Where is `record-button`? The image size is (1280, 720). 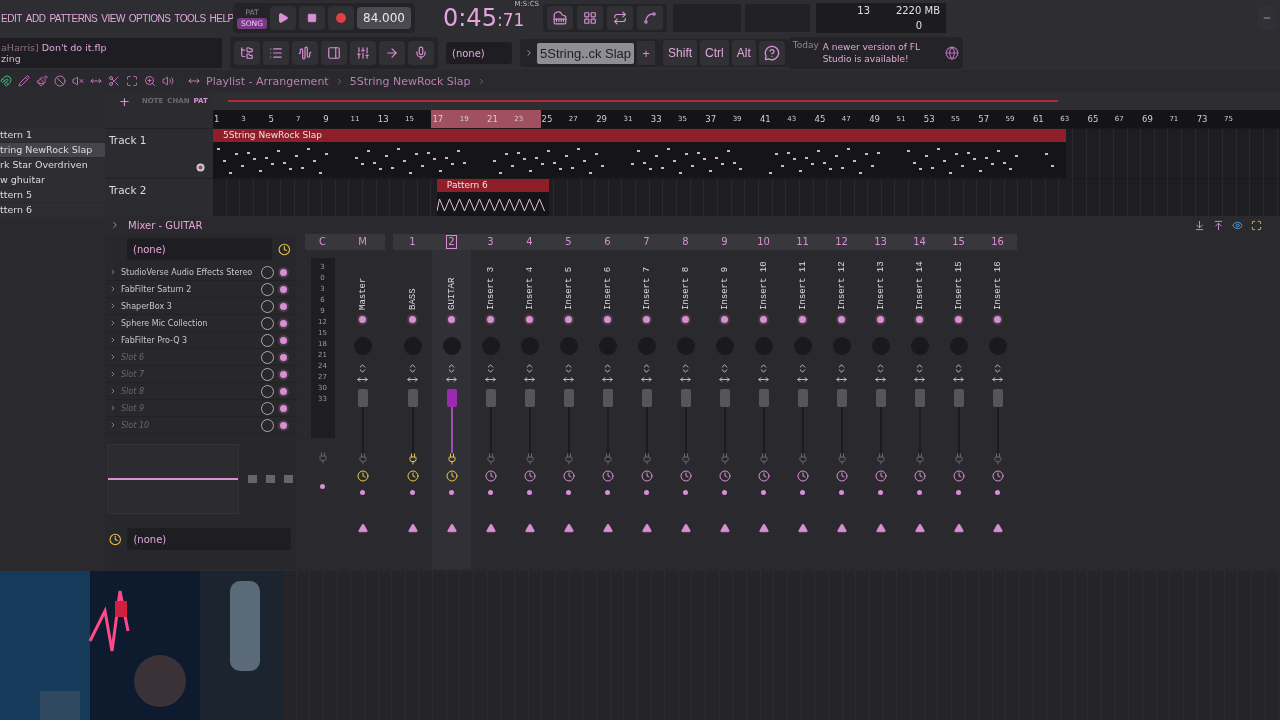 record-button is located at coordinates (341, 18).